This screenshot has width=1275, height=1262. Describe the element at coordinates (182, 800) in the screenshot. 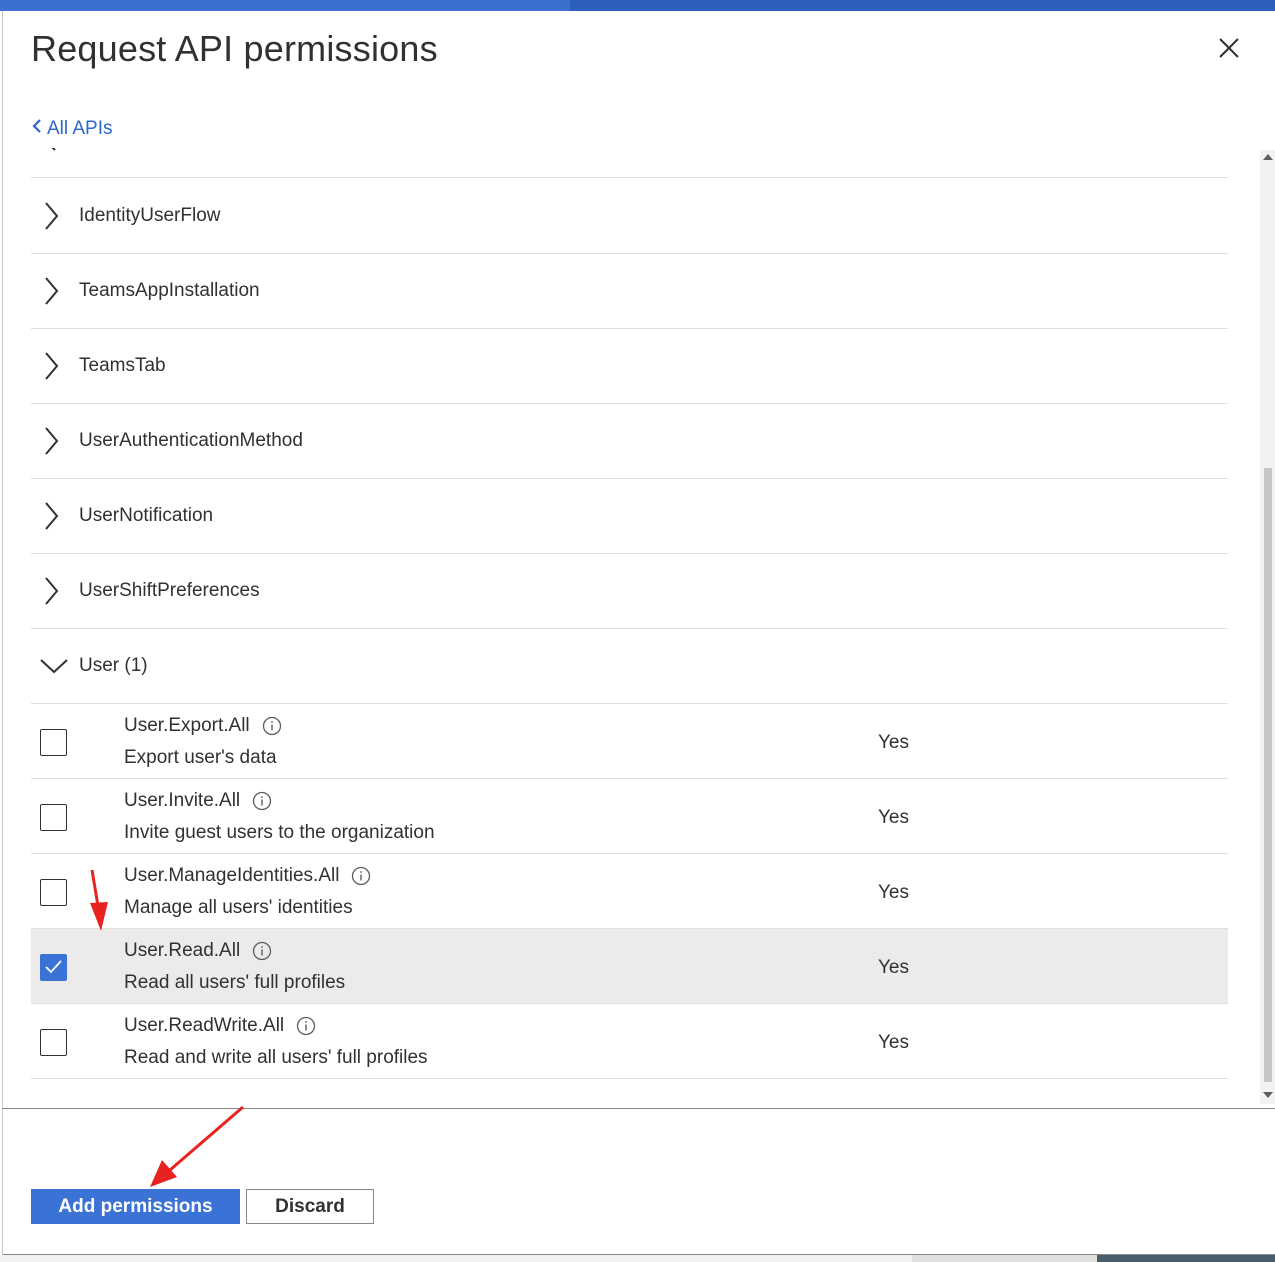

I see `permission-name: User.Invite.All` at that location.